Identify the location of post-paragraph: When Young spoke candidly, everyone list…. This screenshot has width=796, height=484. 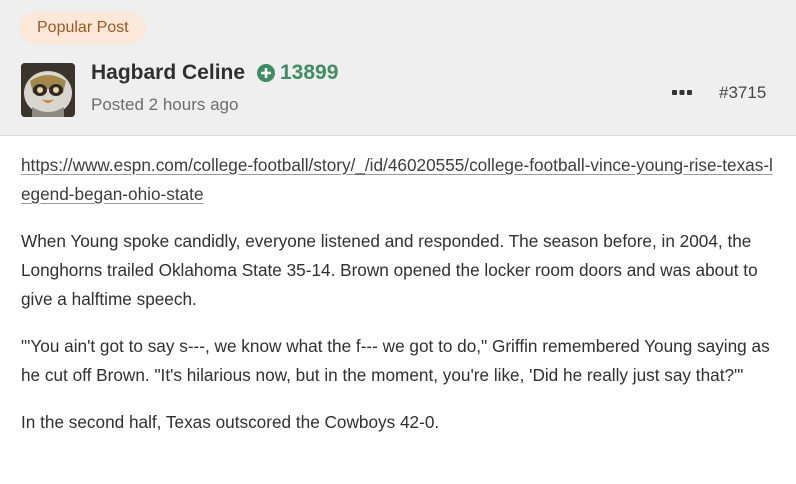
(389, 270).